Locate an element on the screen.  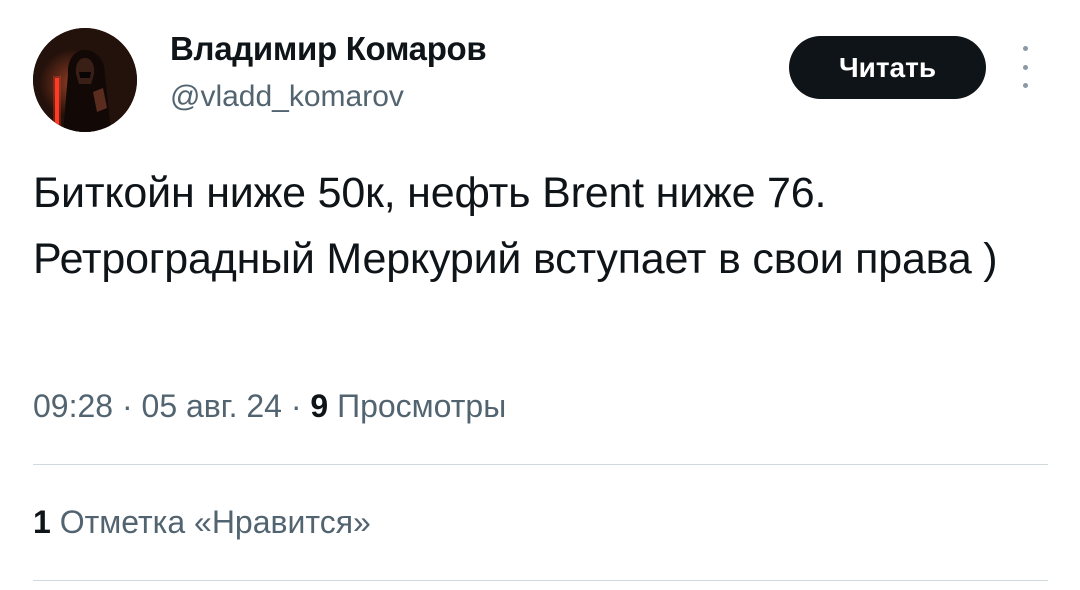
views-label: Просмотры is located at coordinates (422, 406).